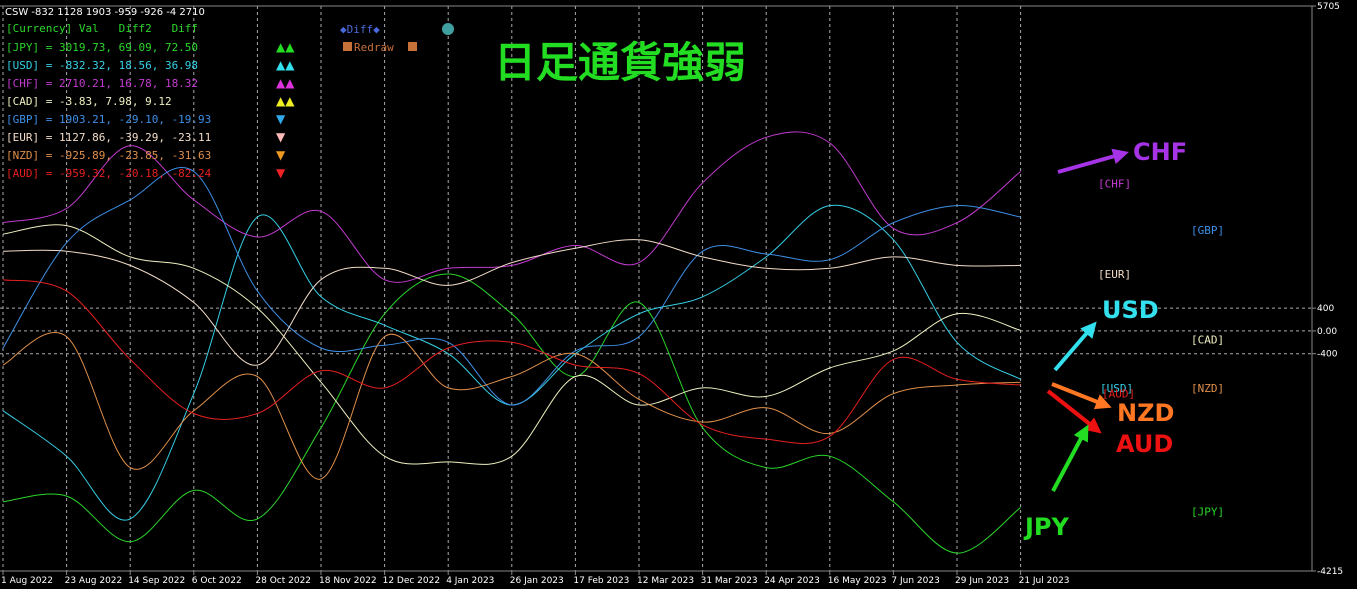 This screenshot has width=1357, height=589. What do you see at coordinates (109, 173) in the screenshot?
I see `table-row-aud: [AUD] = -959.32, -20.18, -82.24` at bounding box center [109, 173].